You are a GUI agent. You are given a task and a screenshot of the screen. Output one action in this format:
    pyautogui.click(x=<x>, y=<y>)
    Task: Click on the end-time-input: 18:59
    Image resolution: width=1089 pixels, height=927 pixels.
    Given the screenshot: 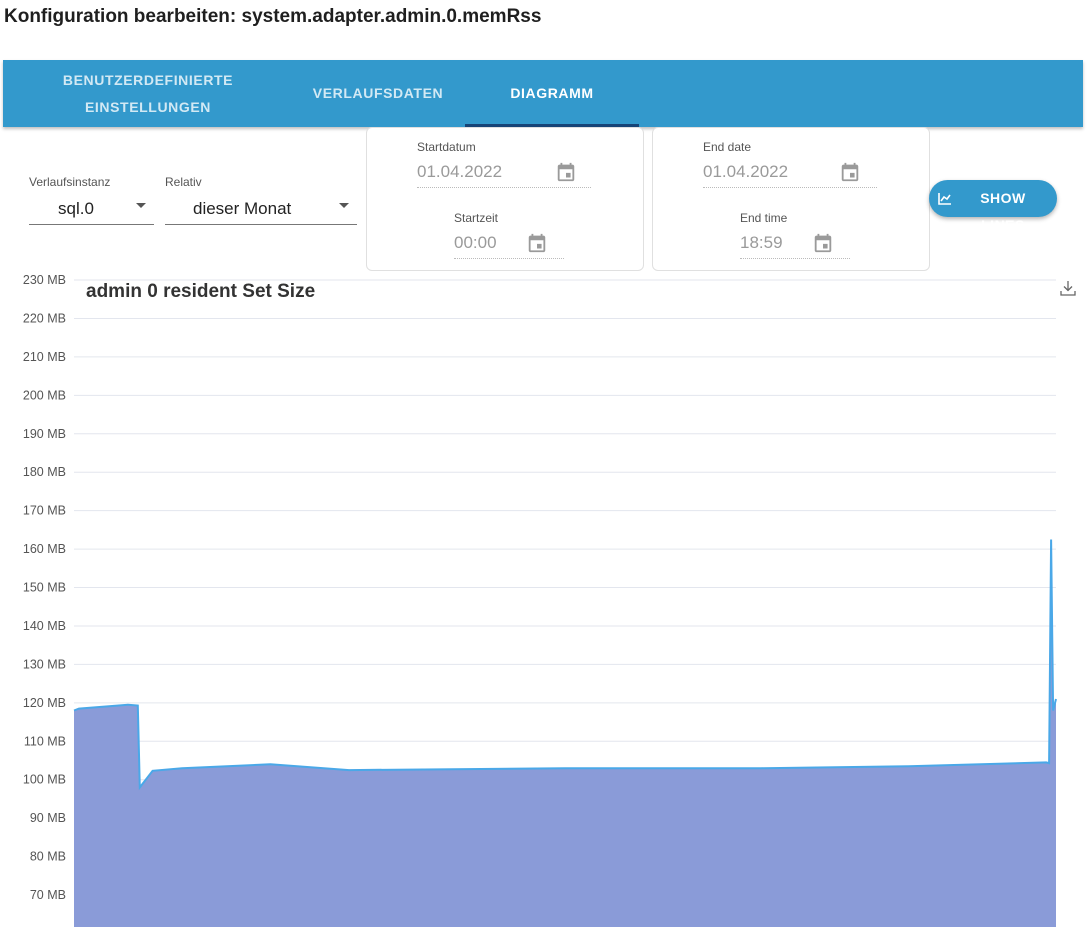 What is the action you would take?
    pyautogui.click(x=795, y=243)
    